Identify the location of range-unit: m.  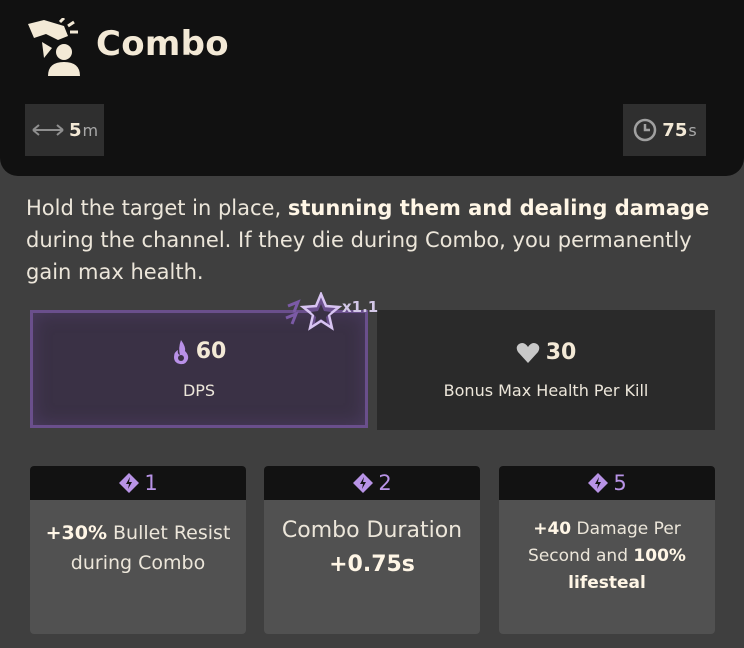
(90, 130).